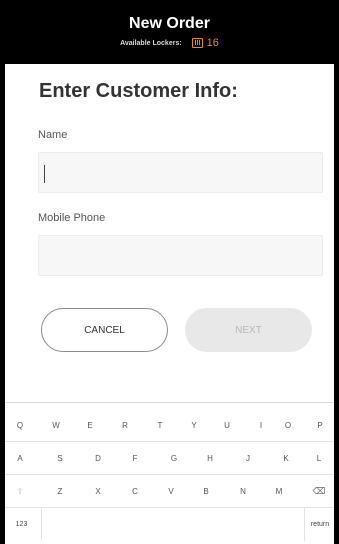 The image size is (339, 544). Describe the element at coordinates (194, 425) in the screenshot. I see `key-y: Y` at that location.